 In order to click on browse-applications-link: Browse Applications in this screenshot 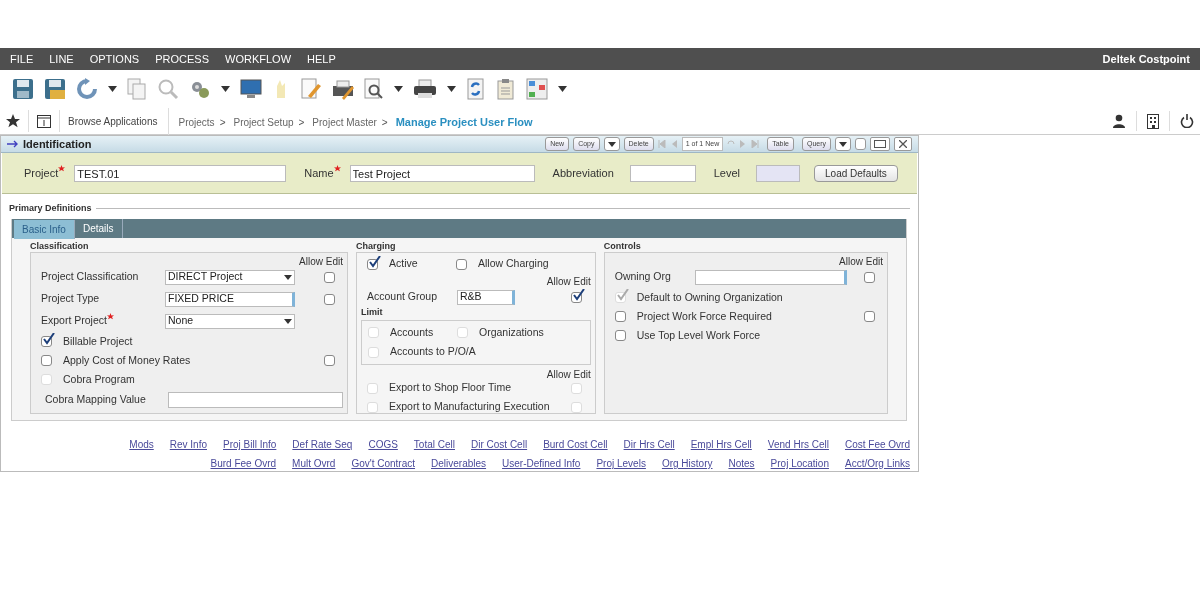, I will do `click(118, 121)`.